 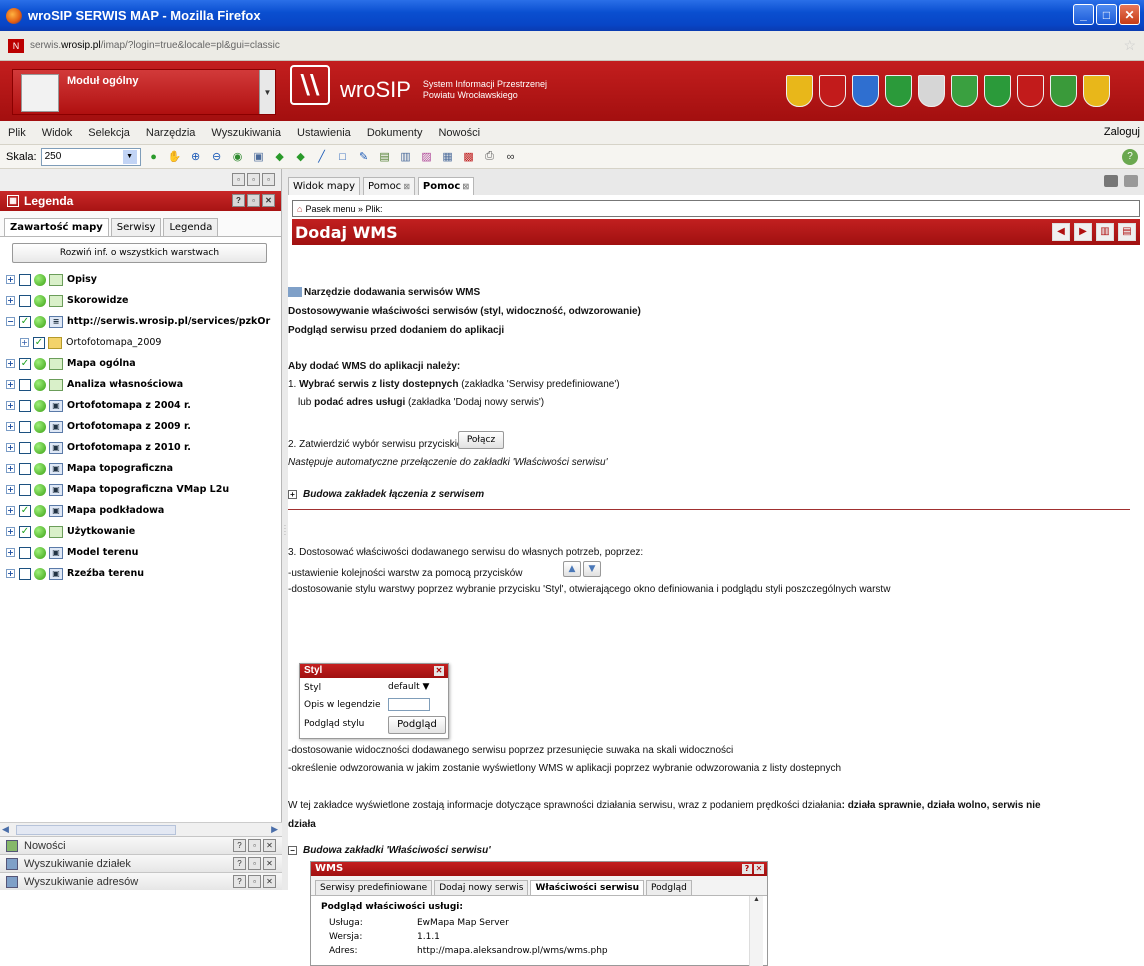 I want to click on popout-icon, so click(x=1131, y=181).